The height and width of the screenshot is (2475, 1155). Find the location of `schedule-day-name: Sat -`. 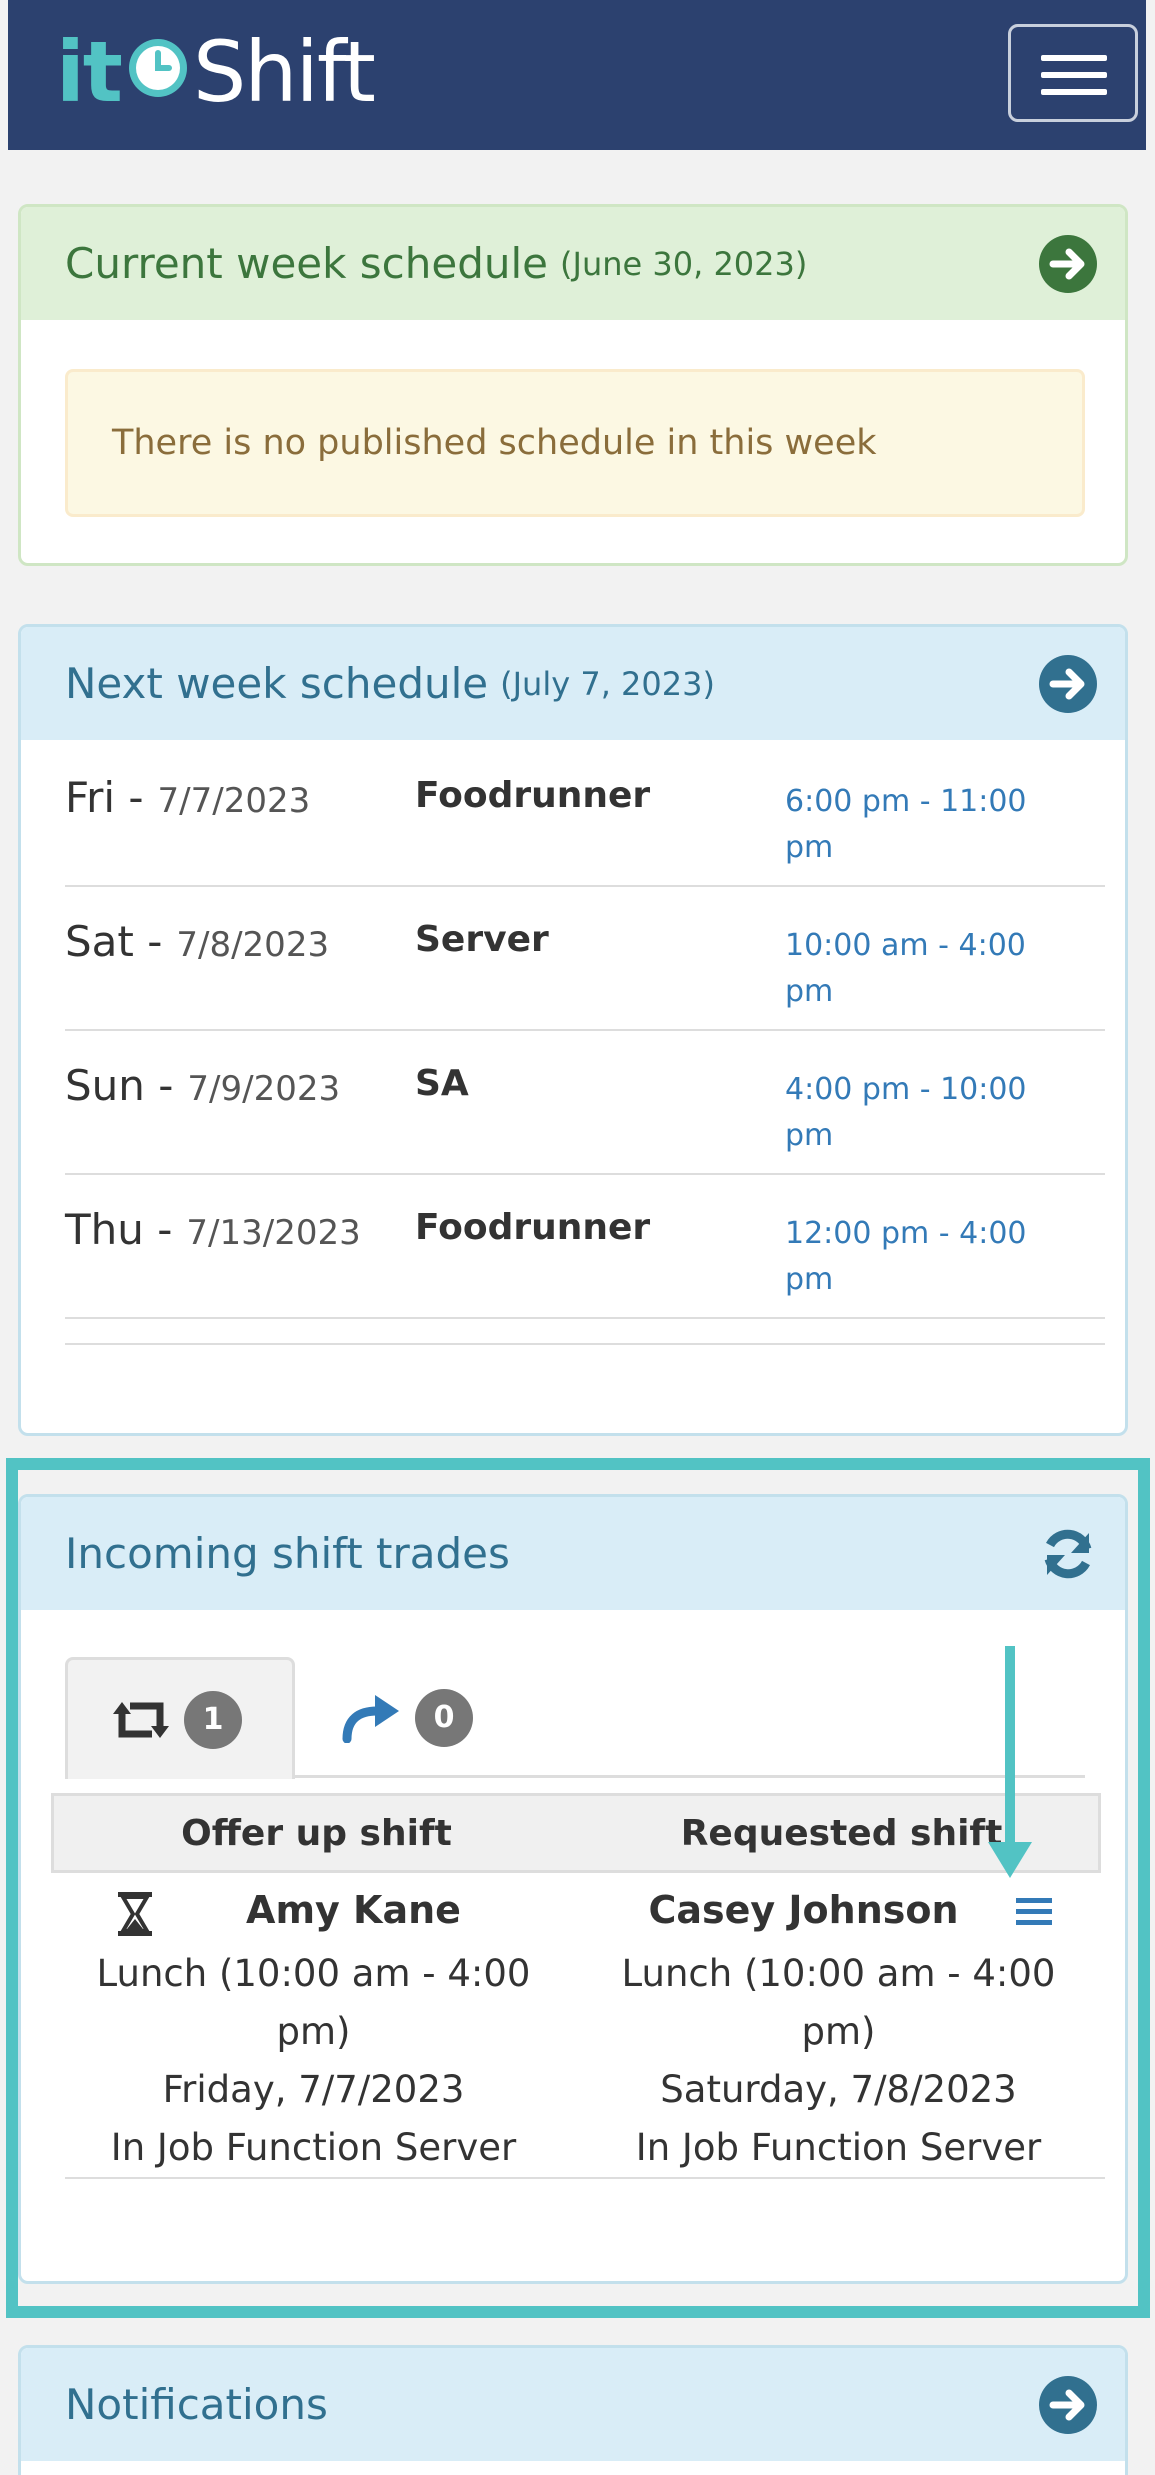

schedule-day-name: Sat - is located at coordinates (114, 941).